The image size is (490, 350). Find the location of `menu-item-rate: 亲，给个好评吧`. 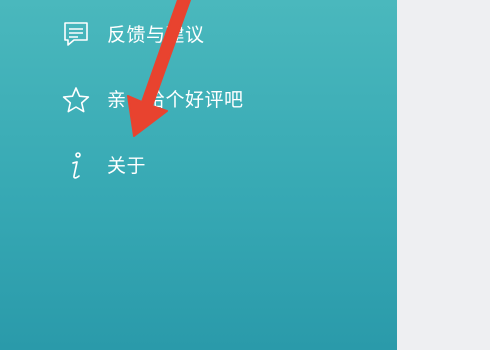

menu-item-rate: 亲，给个好评吧 is located at coordinates (198, 100).